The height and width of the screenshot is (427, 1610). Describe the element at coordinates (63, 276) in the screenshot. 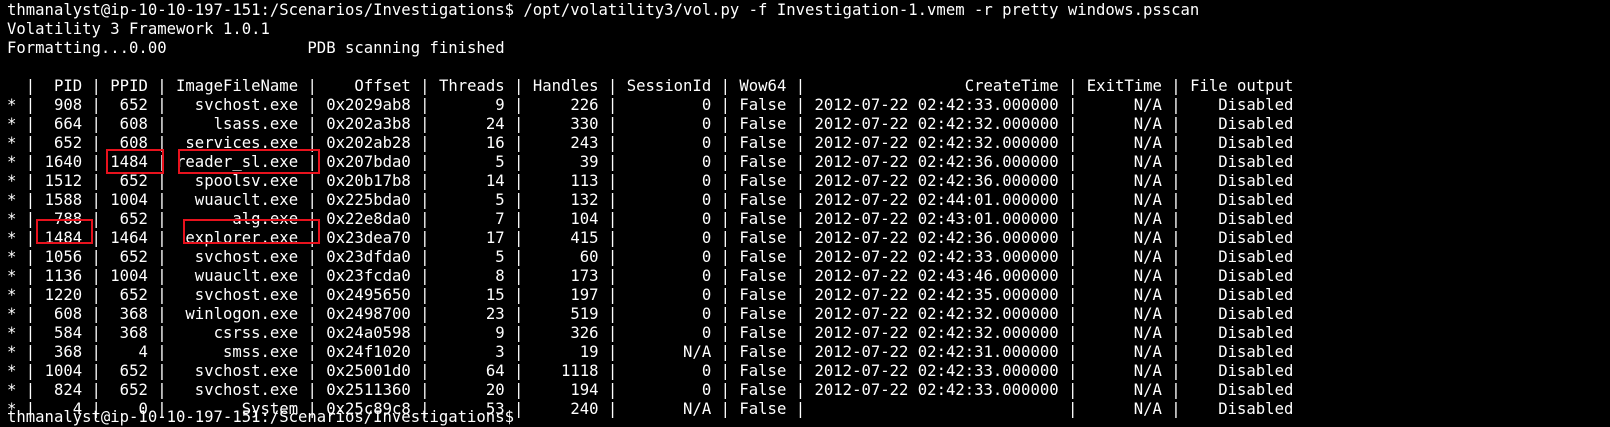

I see `cell-pid: 1136` at that location.